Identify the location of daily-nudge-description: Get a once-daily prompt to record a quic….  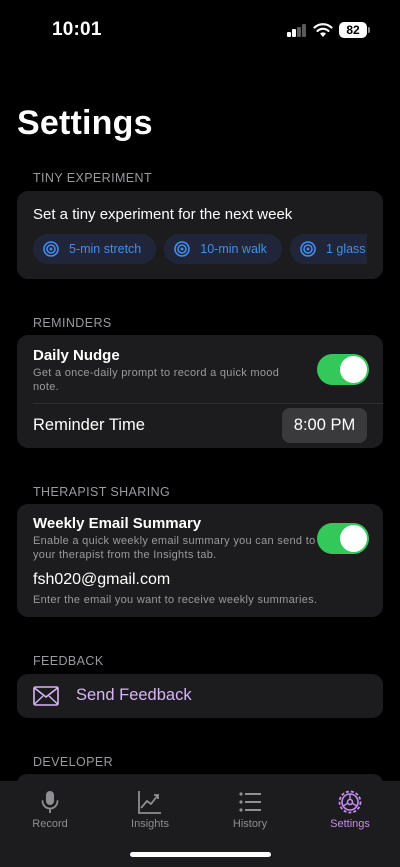
(156, 380).